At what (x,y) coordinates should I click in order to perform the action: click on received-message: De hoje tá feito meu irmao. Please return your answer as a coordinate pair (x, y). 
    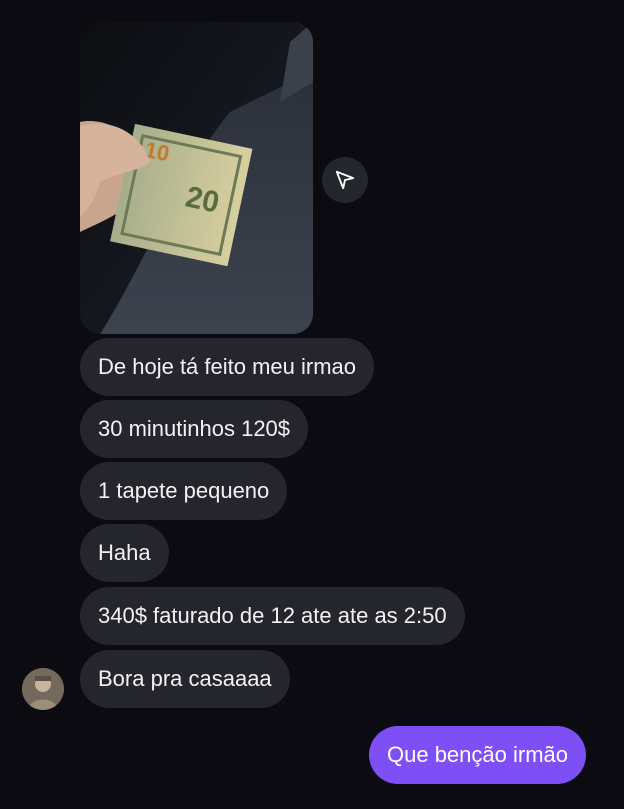
    Looking at the image, I should click on (227, 367).